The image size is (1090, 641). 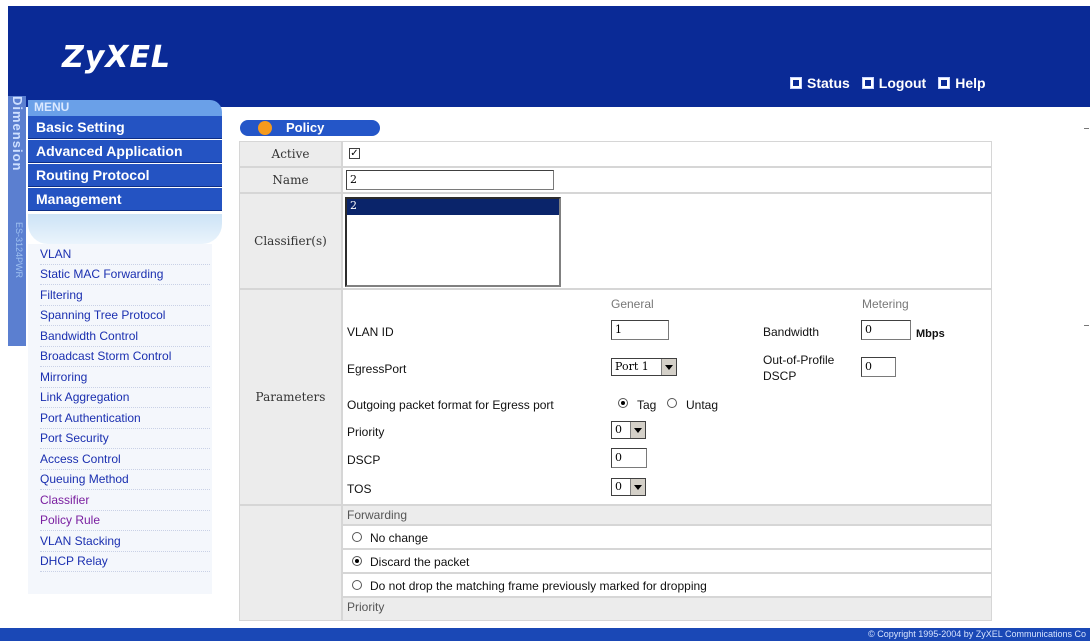 What do you see at coordinates (364, 460) in the screenshot?
I see `dscp-label: DSCP` at bounding box center [364, 460].